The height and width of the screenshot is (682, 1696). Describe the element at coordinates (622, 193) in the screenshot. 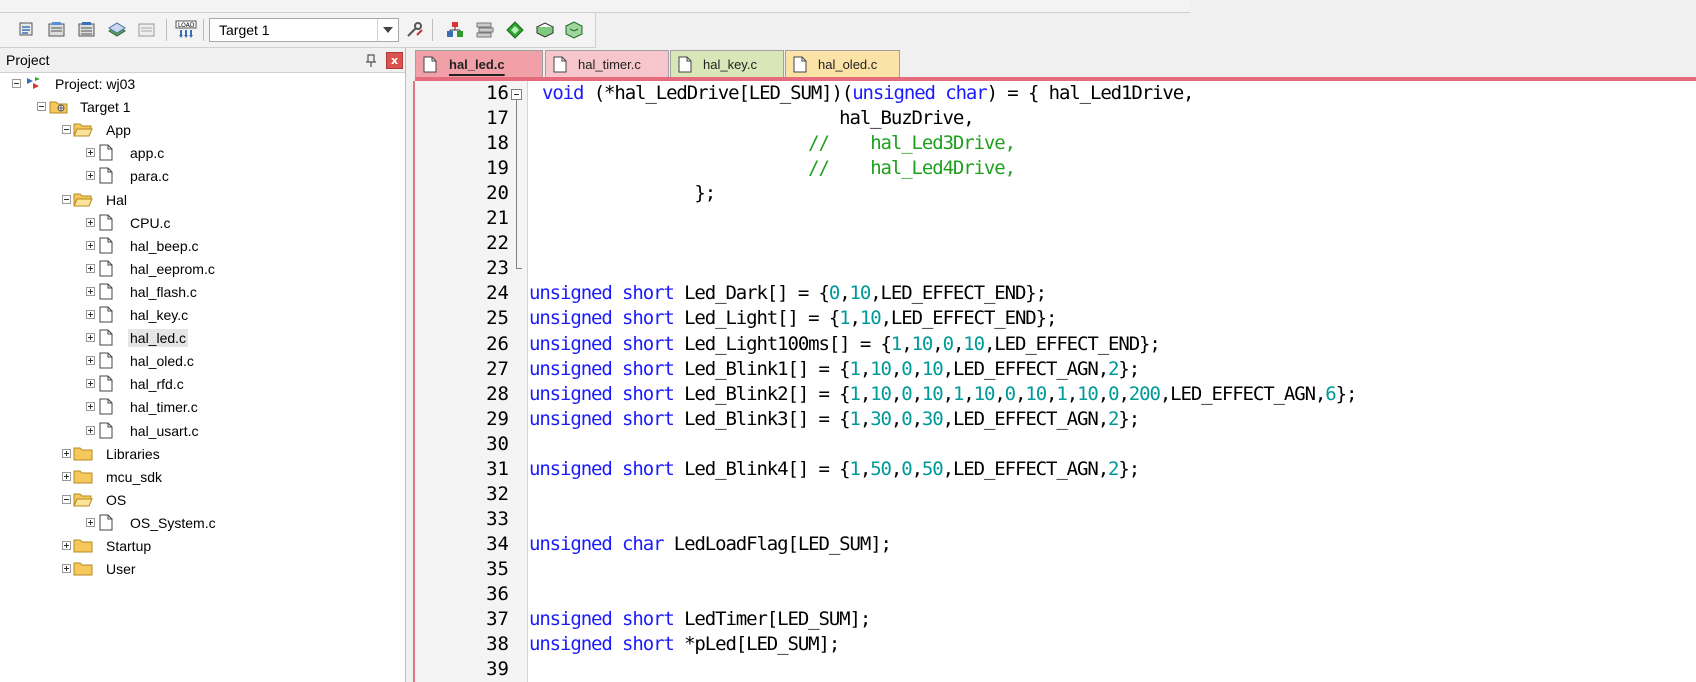

I see `code-line: };` at that location.